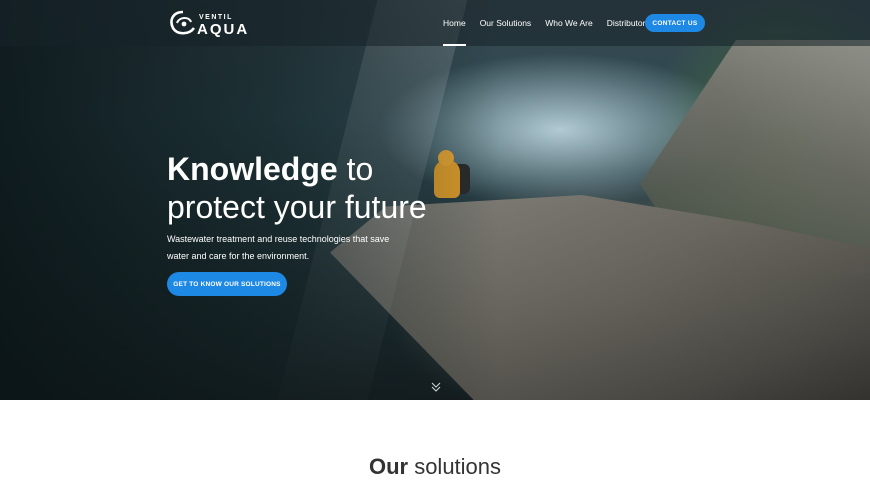 The height and width of the screenshot is (489, 870). What do you see at coordinates (436, 386) in the screenshot?
I see `chevron-down-icon` at bounding box center [436, 386].